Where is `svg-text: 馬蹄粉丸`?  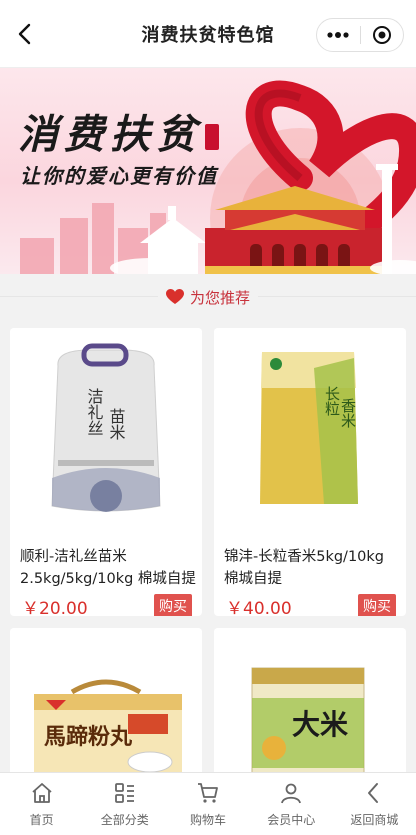 svg-text: 馬蹄粉丸 is located at coordinates (88, 737).